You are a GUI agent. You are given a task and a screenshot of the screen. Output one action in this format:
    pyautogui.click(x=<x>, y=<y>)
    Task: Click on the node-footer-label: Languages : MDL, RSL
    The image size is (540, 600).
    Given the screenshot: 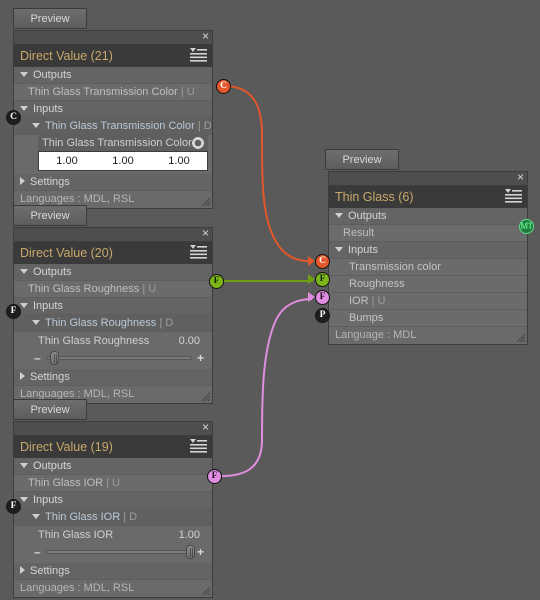 What is the action you would take?
    pyautogui.click(x=77, y=588)
    